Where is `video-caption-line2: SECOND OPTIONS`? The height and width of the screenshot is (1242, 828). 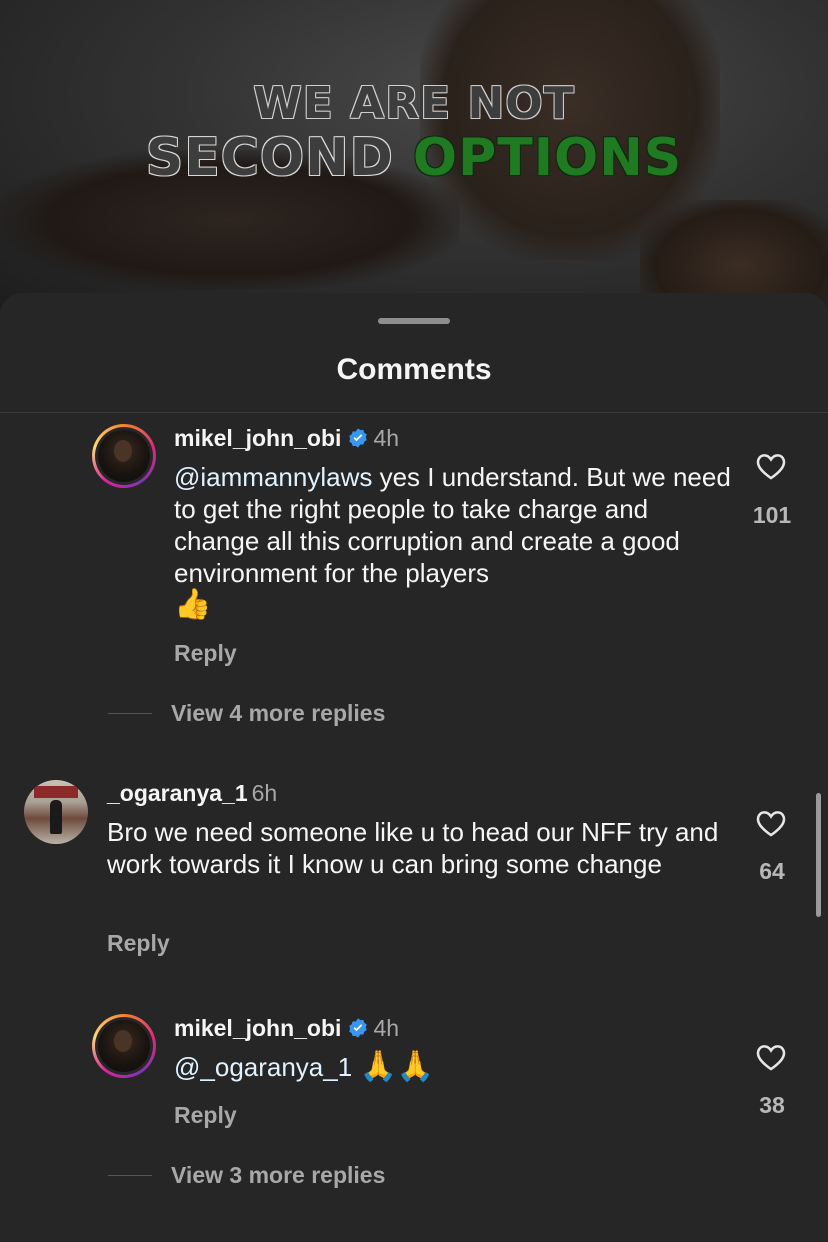 video-caption-line2: SECOND OPTIONS is located at coordinates (414, 158).